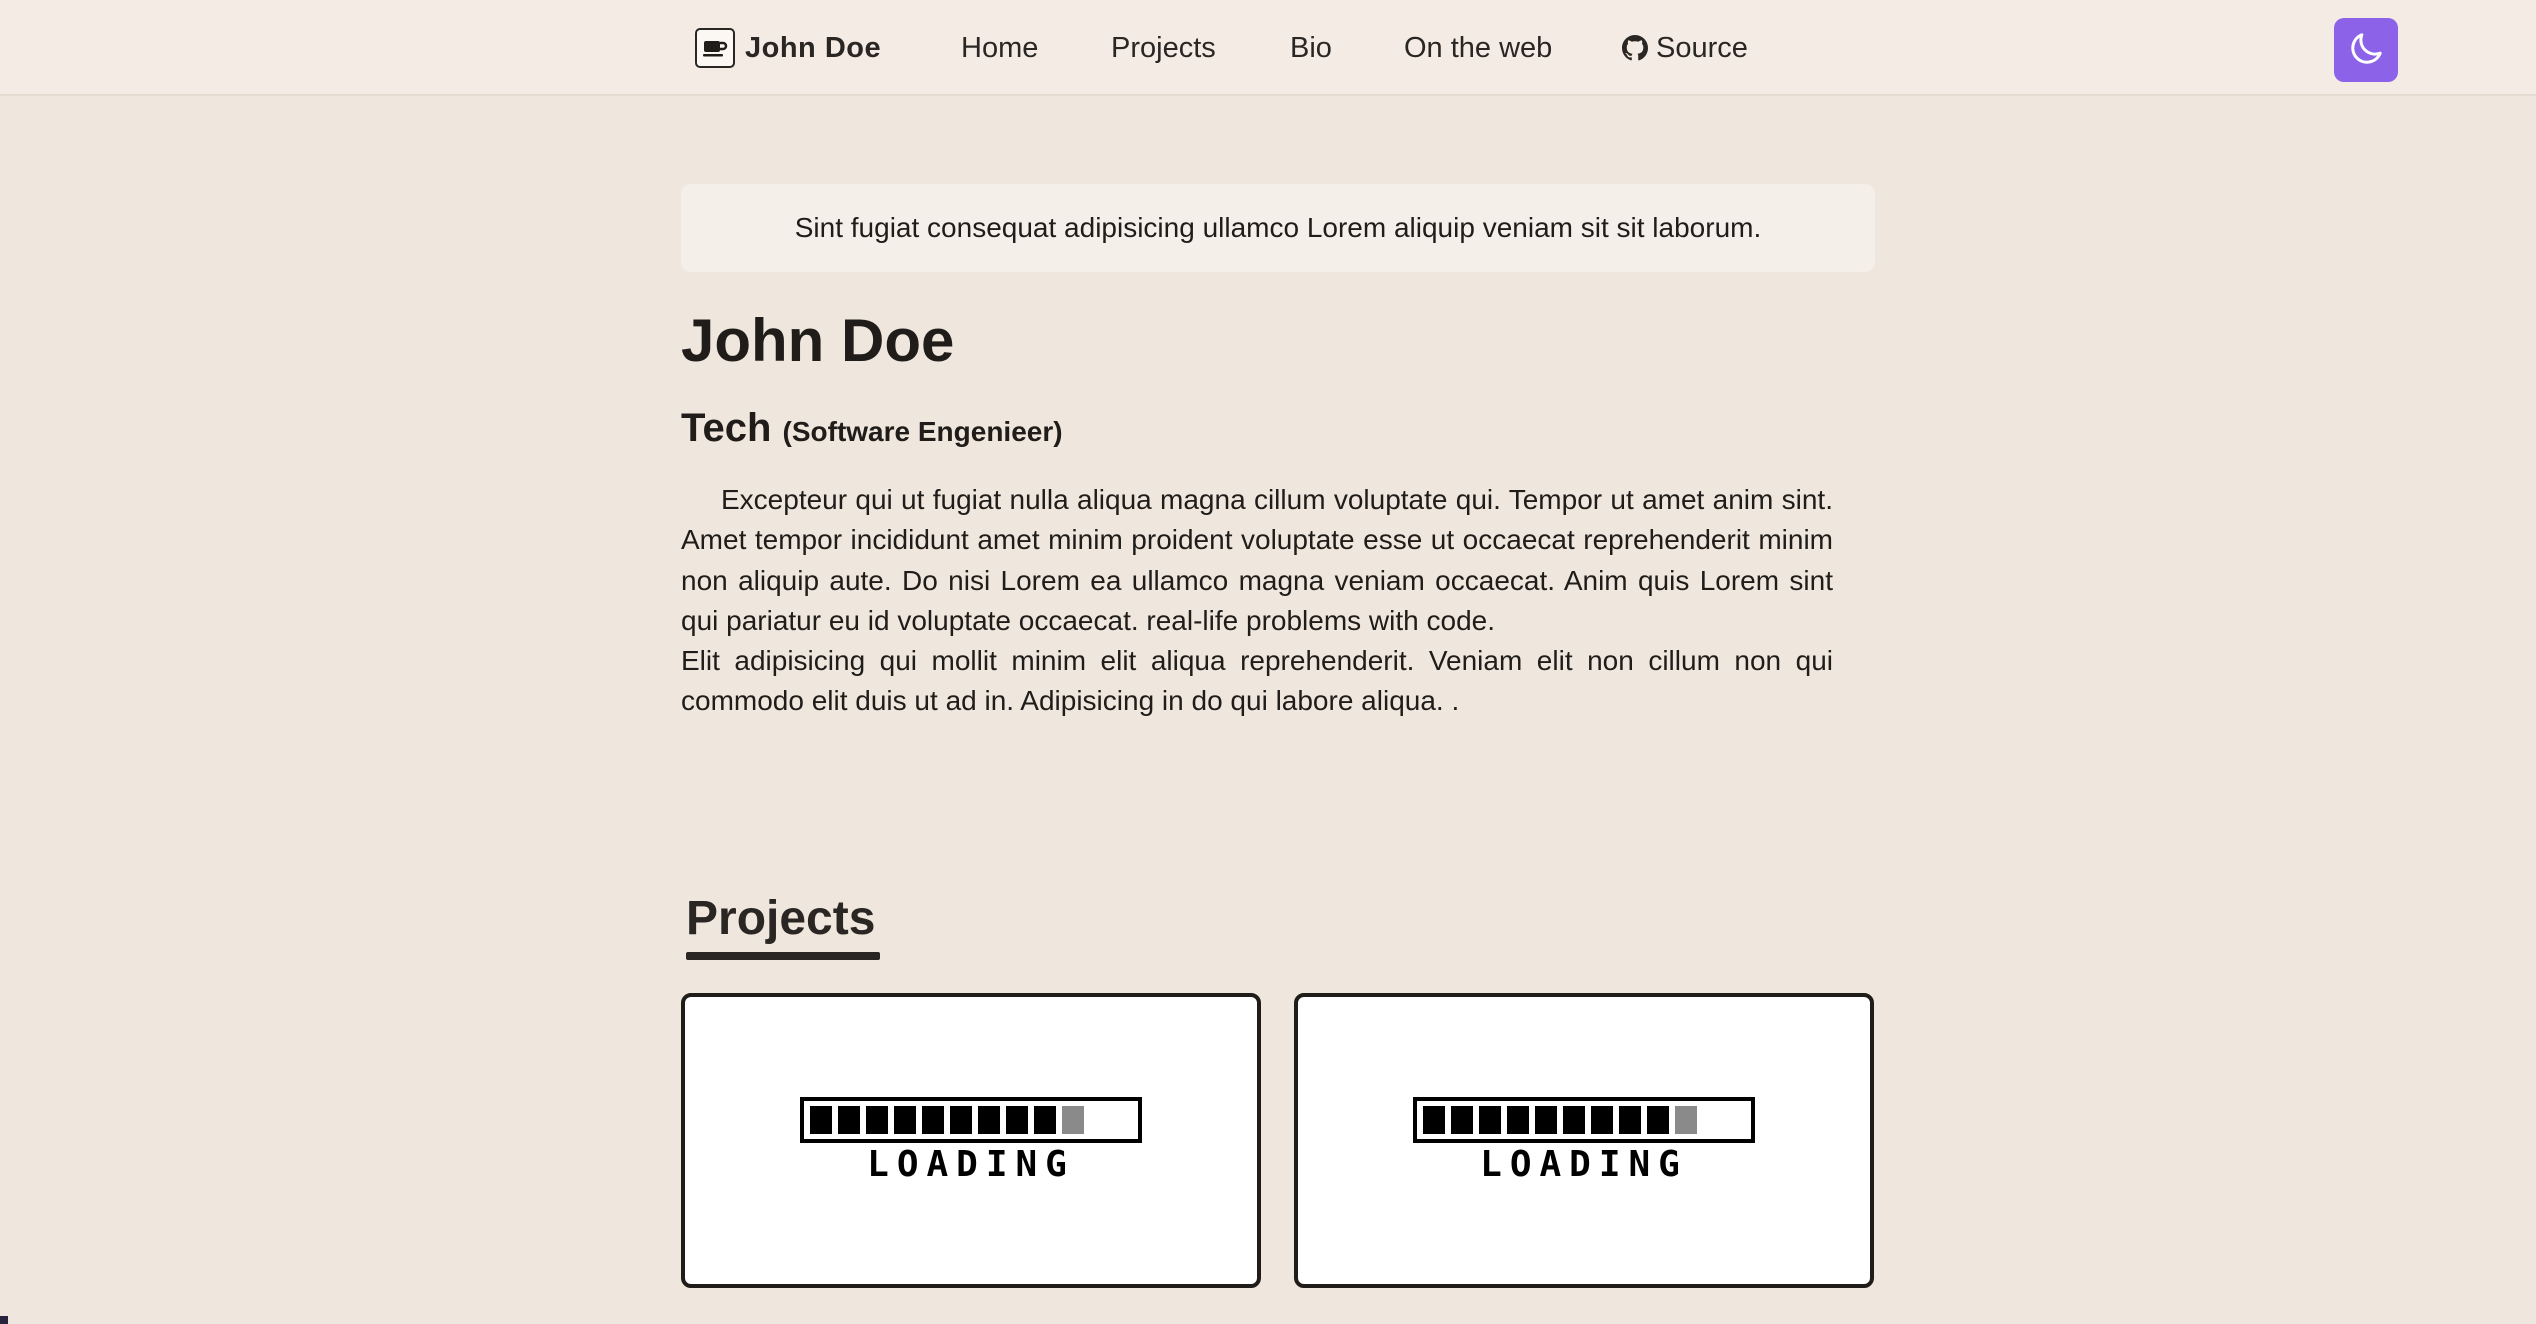  Describe the element at coordinates (818, 340) in the screenshot. I see `page-title: John Doe` at that location.